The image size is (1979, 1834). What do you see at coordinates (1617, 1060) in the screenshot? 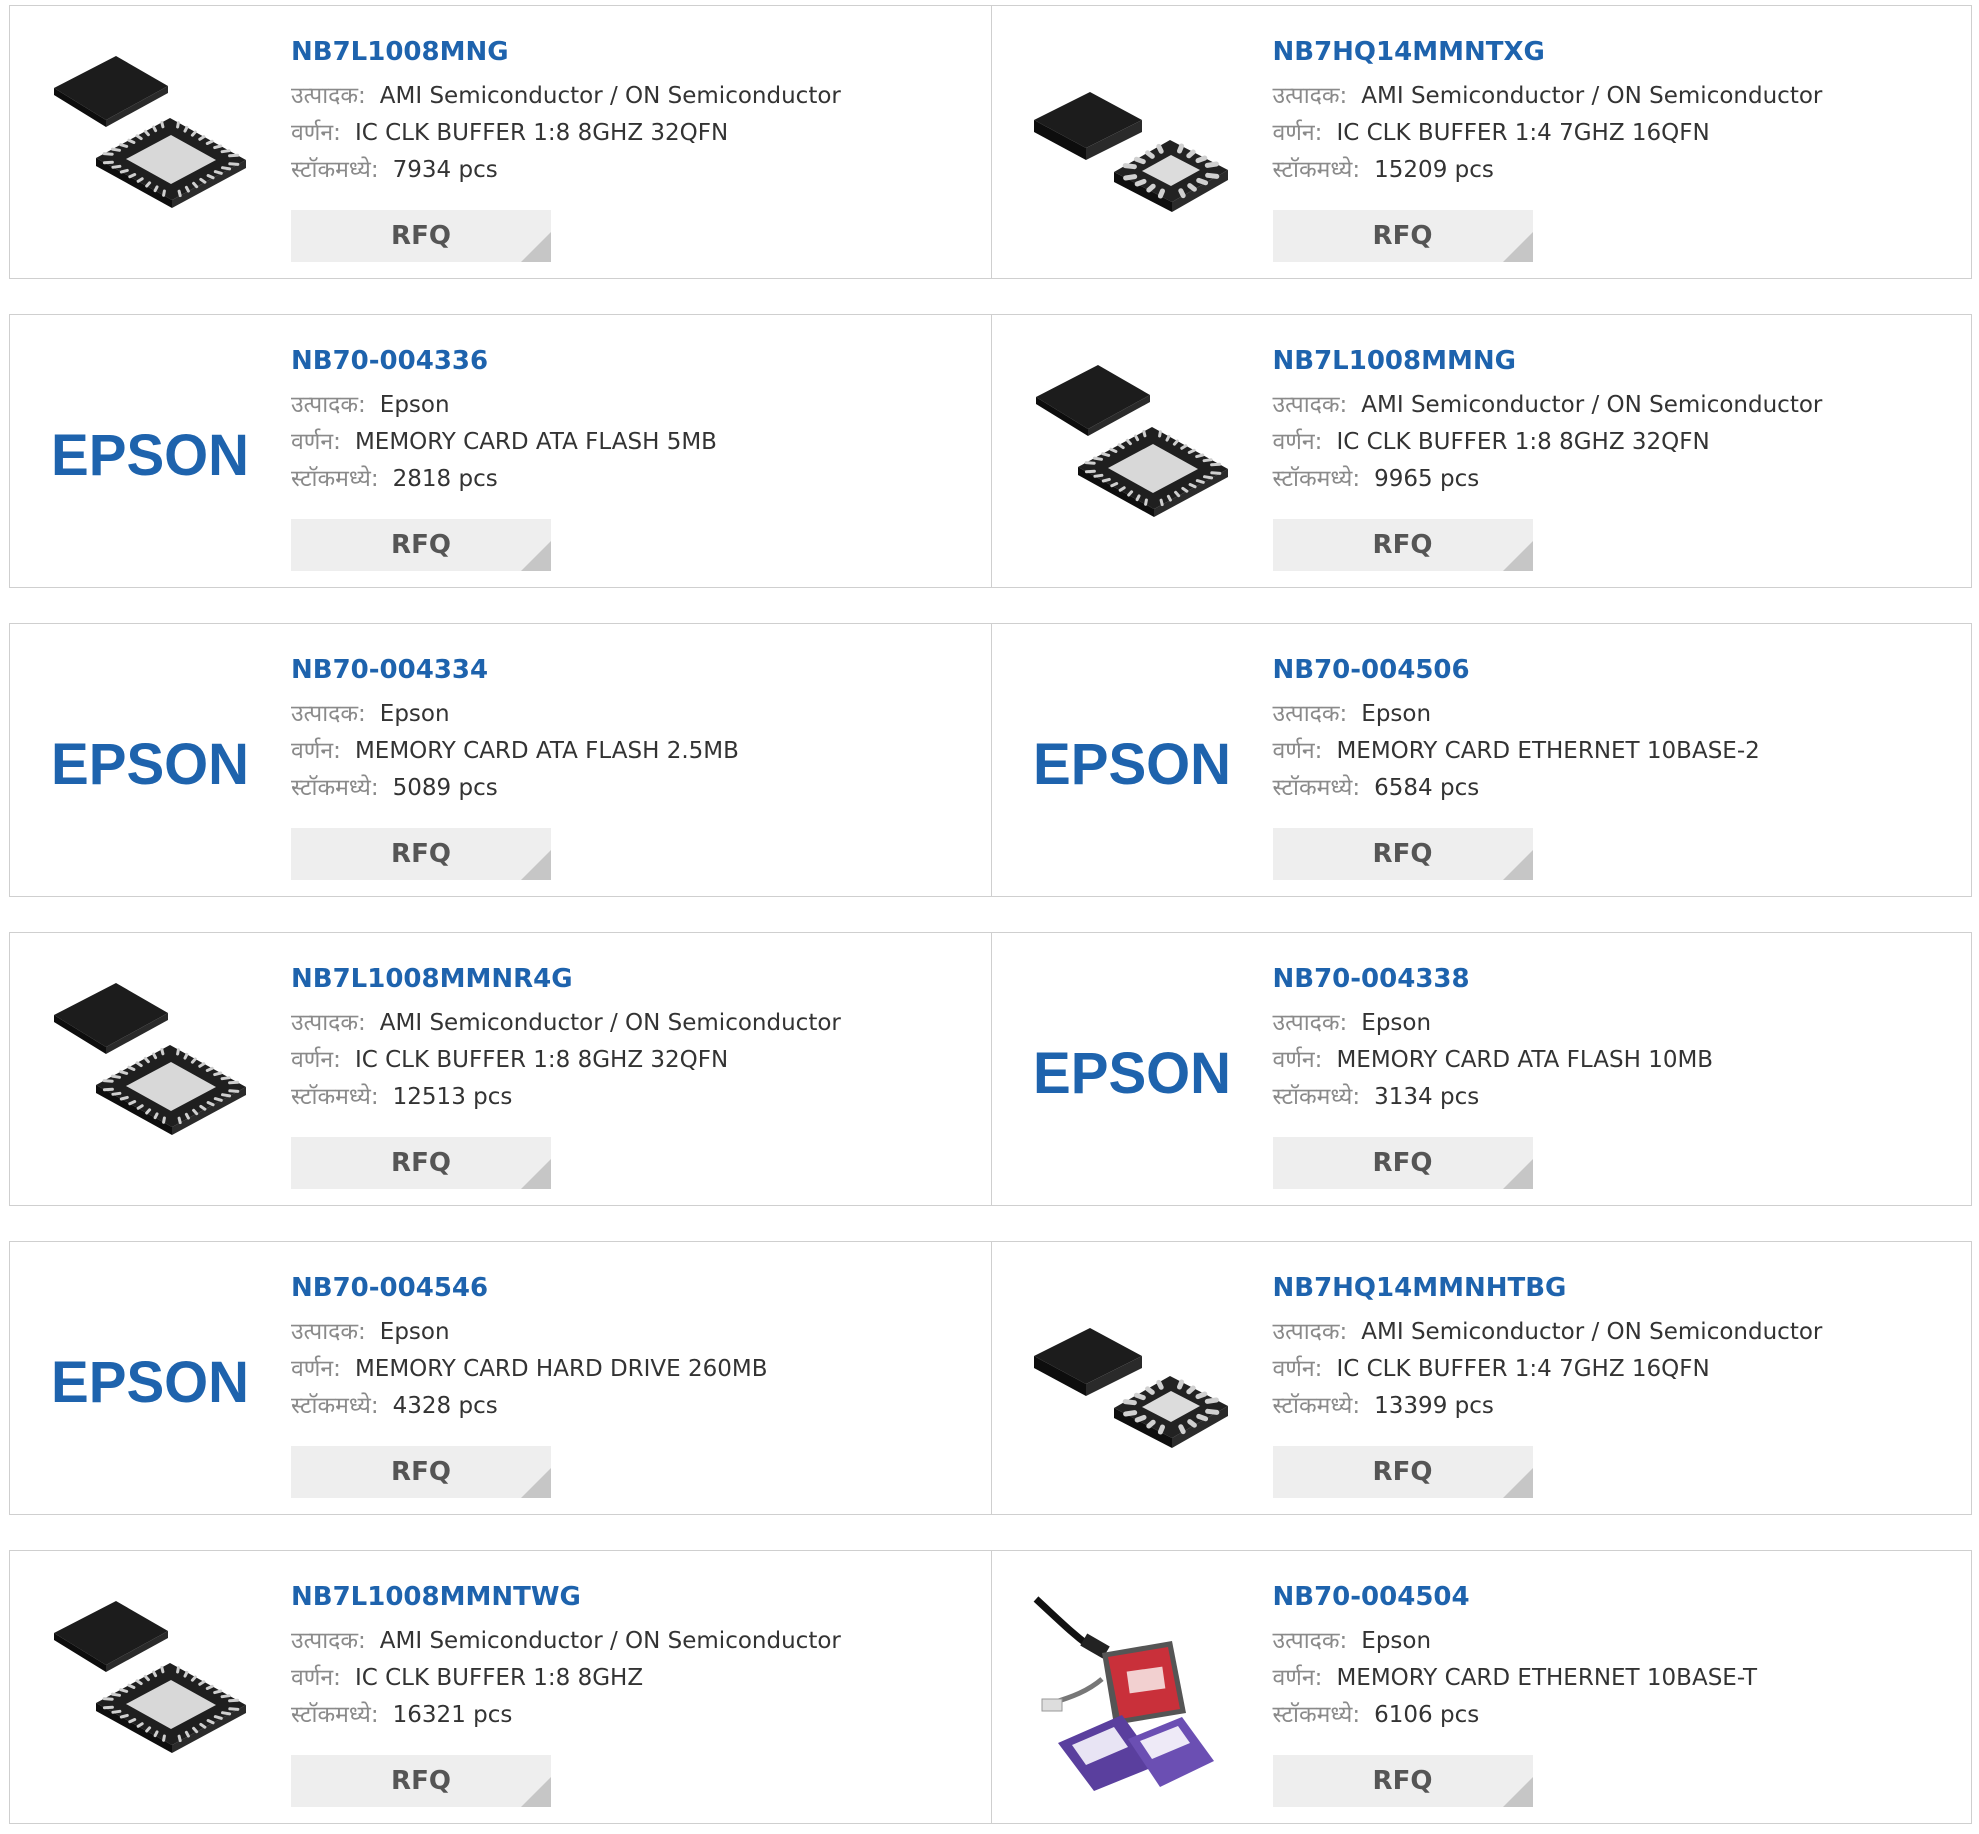
I see `description-line: वर्णन: MEMORY CARD ATA FLASH 10MB` at bounding box center [1617, 1060].